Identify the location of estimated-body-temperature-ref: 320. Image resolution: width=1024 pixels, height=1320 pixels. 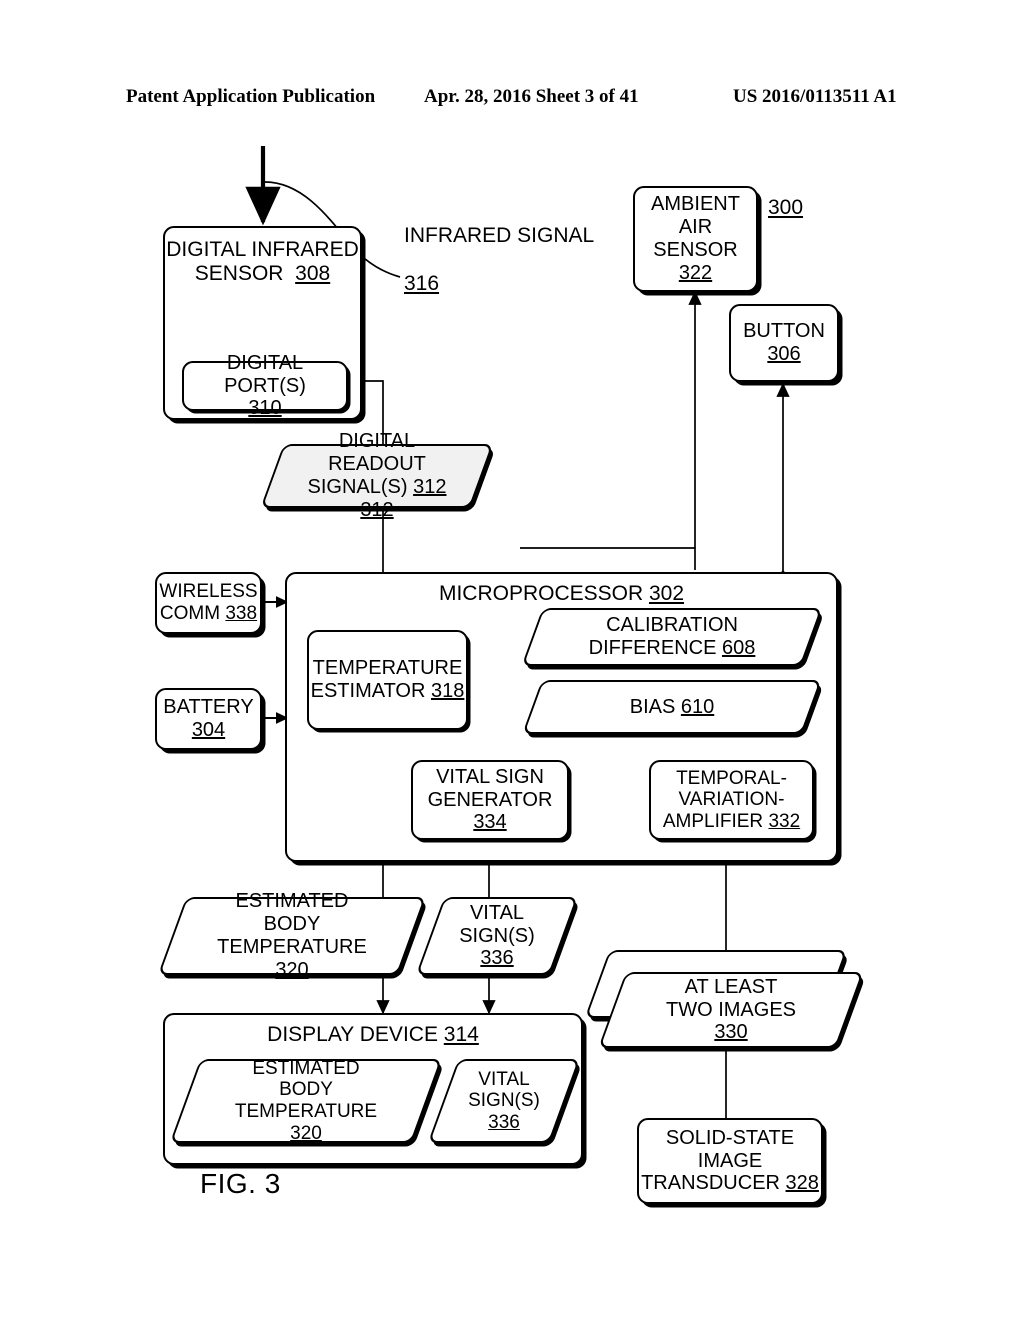
(292, 969).